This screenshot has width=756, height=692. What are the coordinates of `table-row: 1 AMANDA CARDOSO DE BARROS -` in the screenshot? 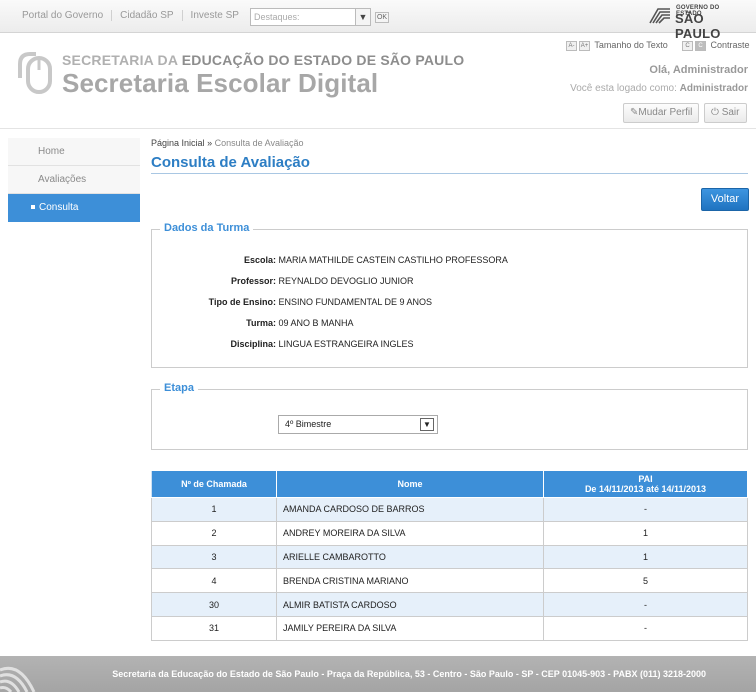 It's located at (449, 509).